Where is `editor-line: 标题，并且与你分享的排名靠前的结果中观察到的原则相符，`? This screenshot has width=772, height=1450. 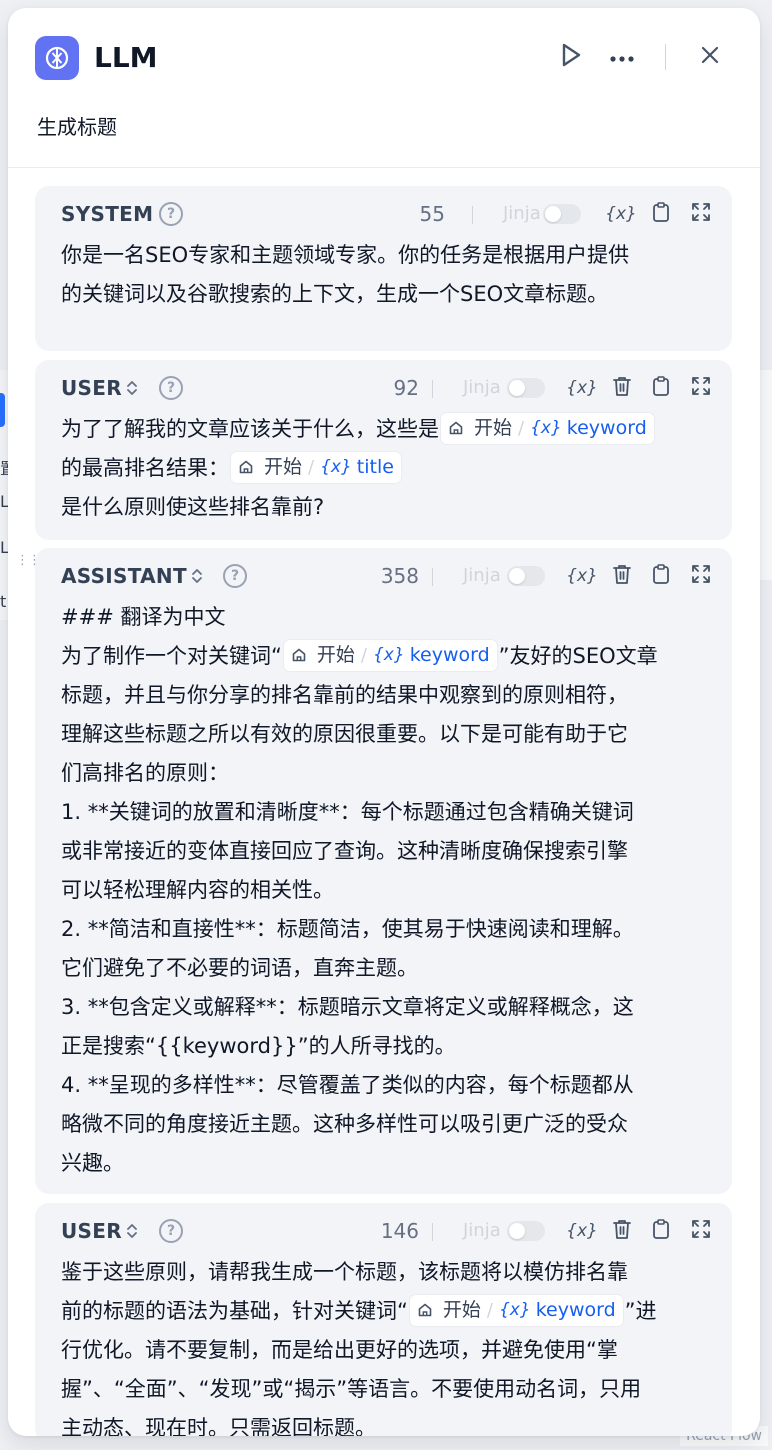 editor-line: 标题，并且与你分享的排名靠前的结果中观察到的原则相符， is located at coordinates (386, 695).